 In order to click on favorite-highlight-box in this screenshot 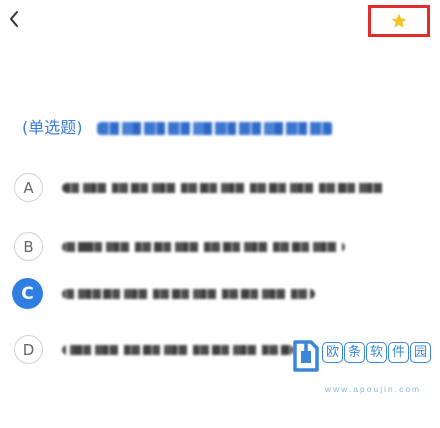, I will do `click(399, 21)`.